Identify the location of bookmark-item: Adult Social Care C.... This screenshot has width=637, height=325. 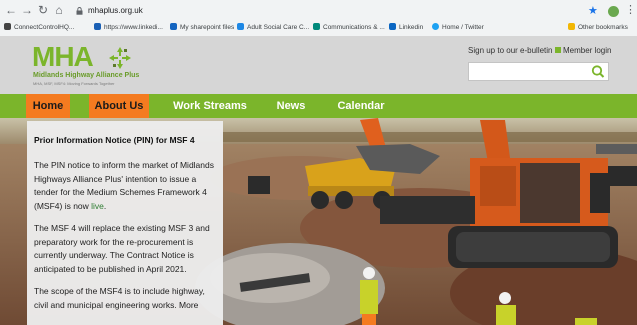
(273, 28).